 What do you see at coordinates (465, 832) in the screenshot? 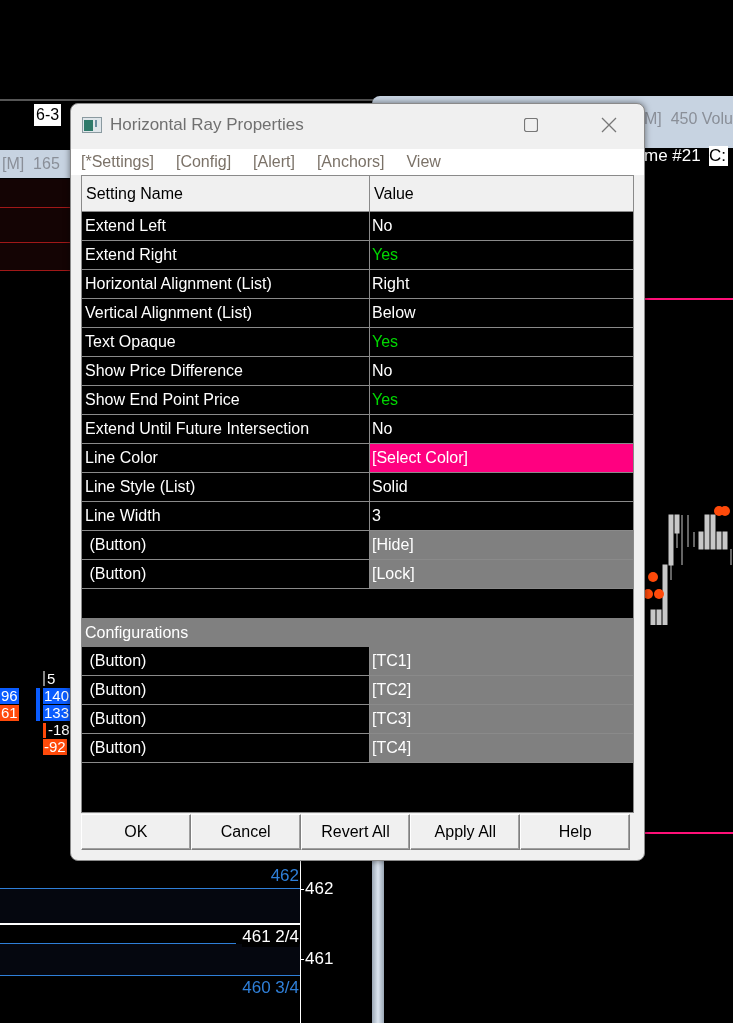
I see `dialog-button: Apply All` at bounding box center [465, 832].